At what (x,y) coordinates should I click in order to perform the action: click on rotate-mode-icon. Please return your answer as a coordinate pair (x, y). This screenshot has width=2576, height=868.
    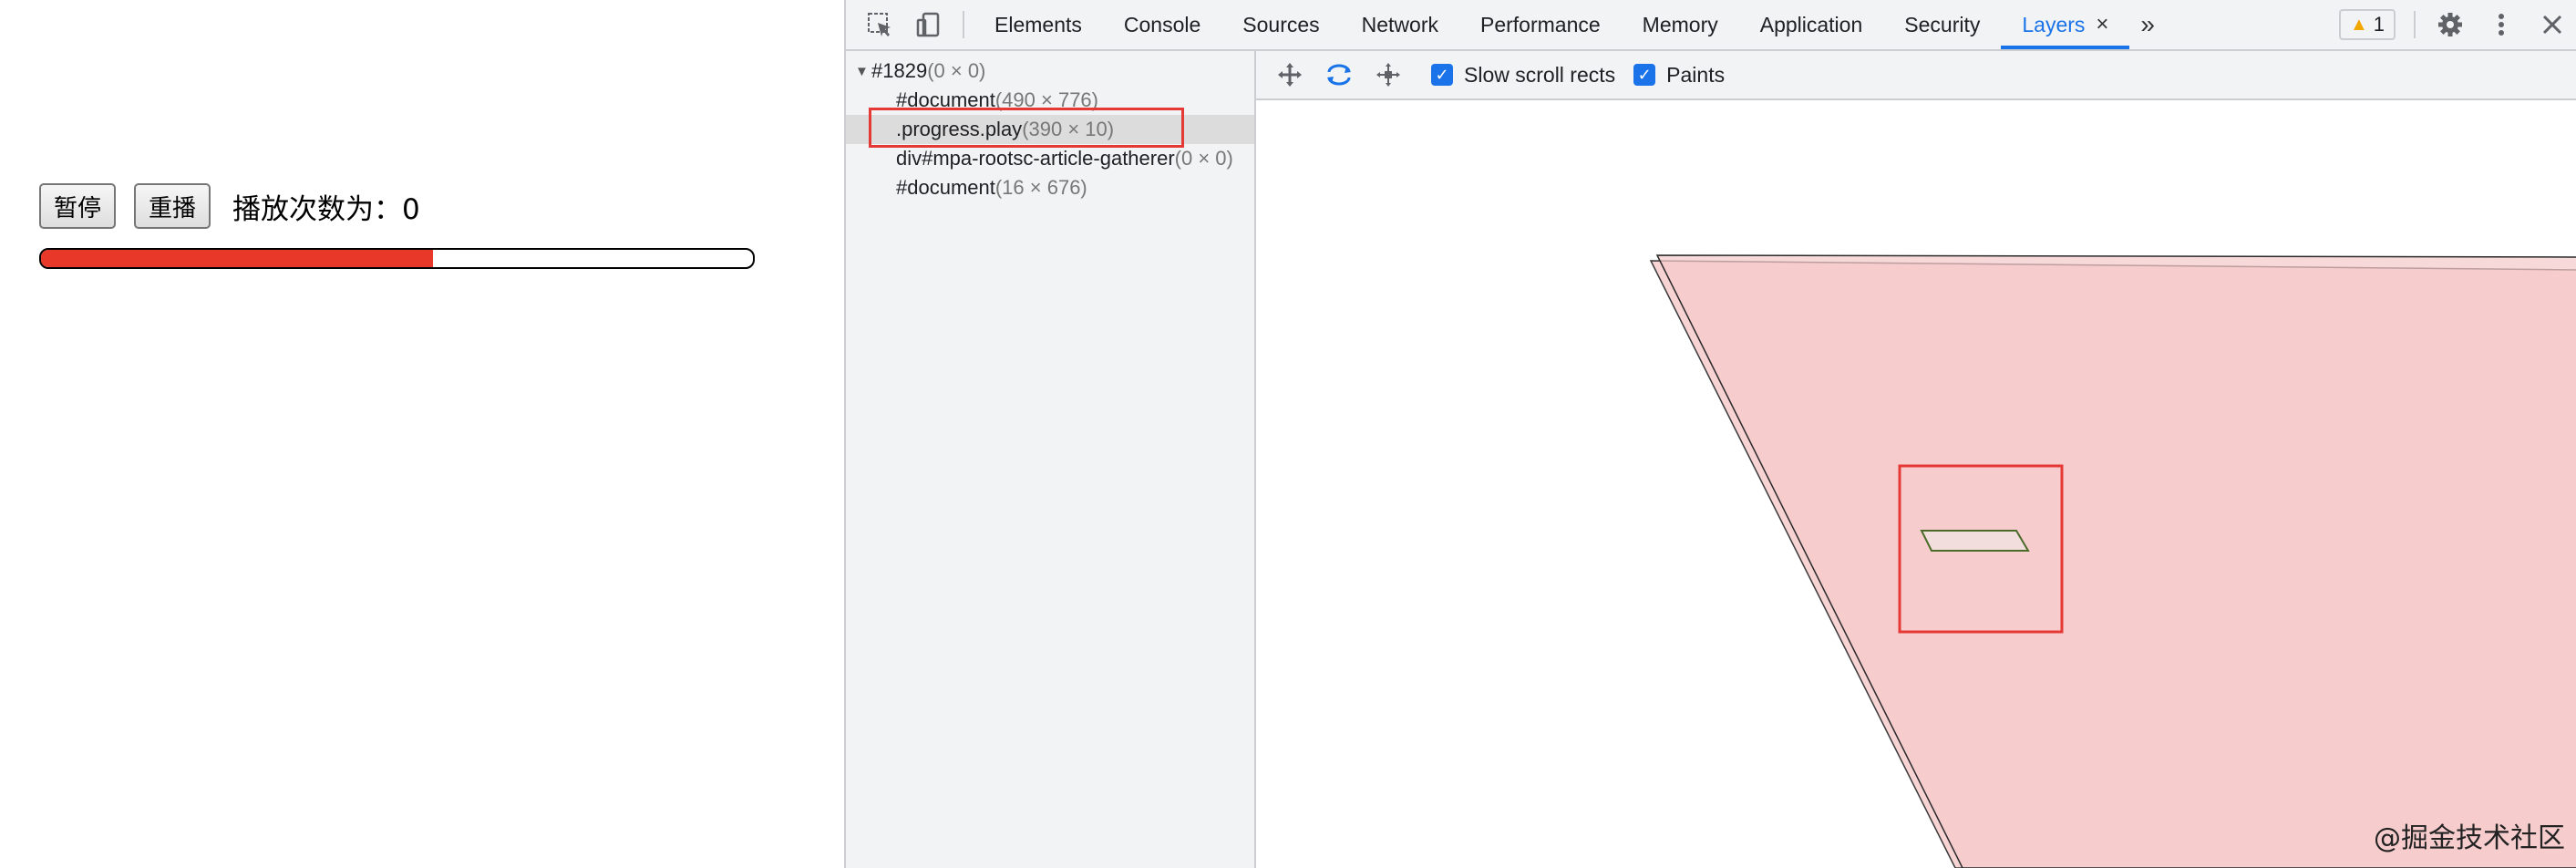
    Looking at the image, I should click on (1339, 74).